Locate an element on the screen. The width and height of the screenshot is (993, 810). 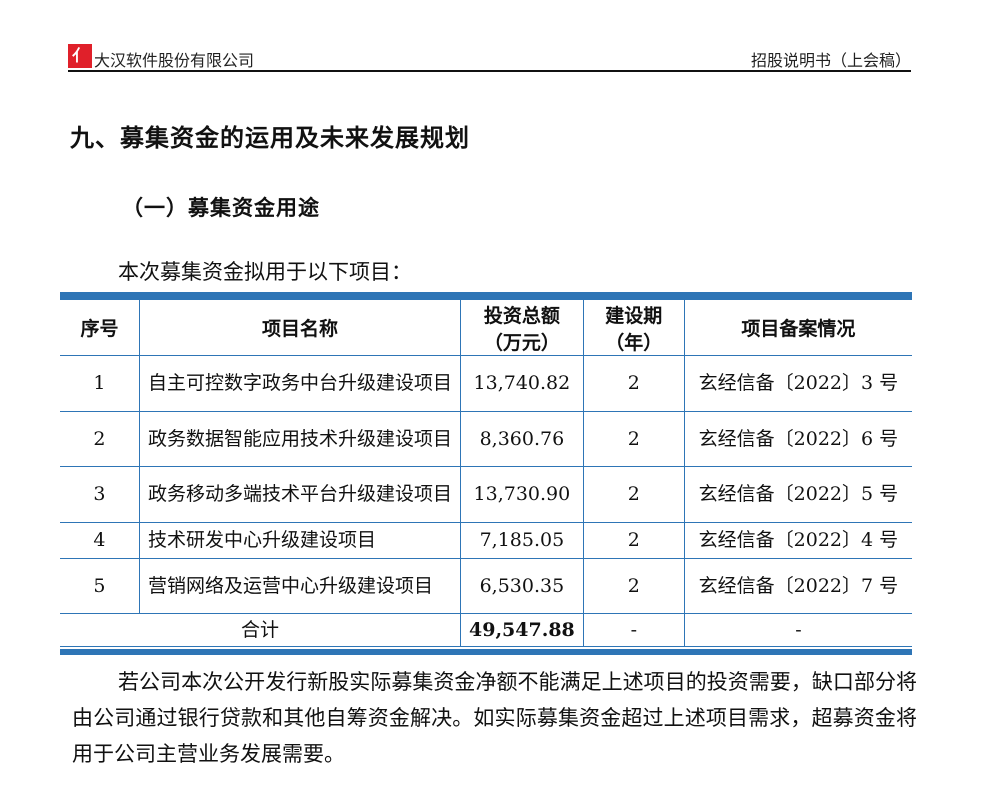
row-filing: 玄经信备〔2022〕3 号 is located at coordinates (797, 383).